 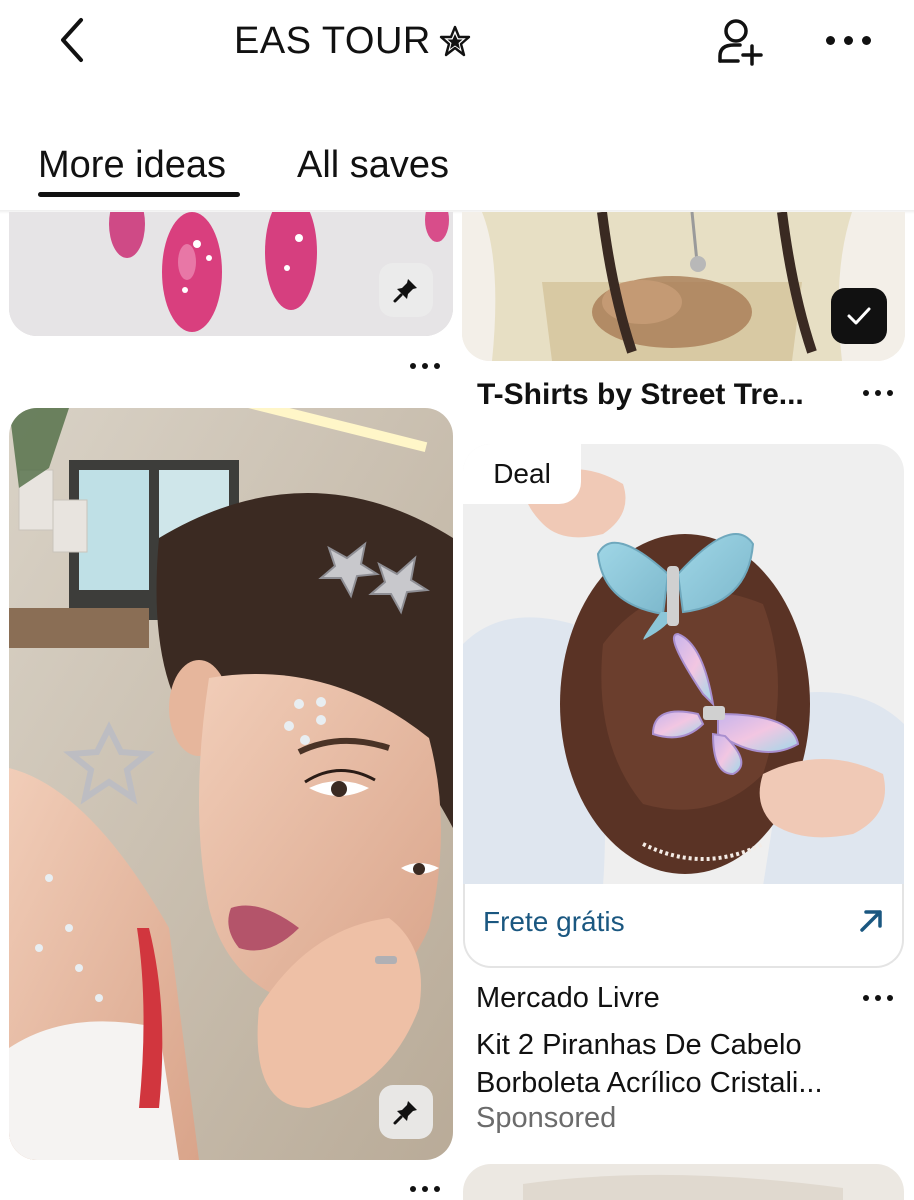 I want to click on ad-description-line-1: Kit 2 Piranhas De Cabelo, so click(x=639, y=1045).